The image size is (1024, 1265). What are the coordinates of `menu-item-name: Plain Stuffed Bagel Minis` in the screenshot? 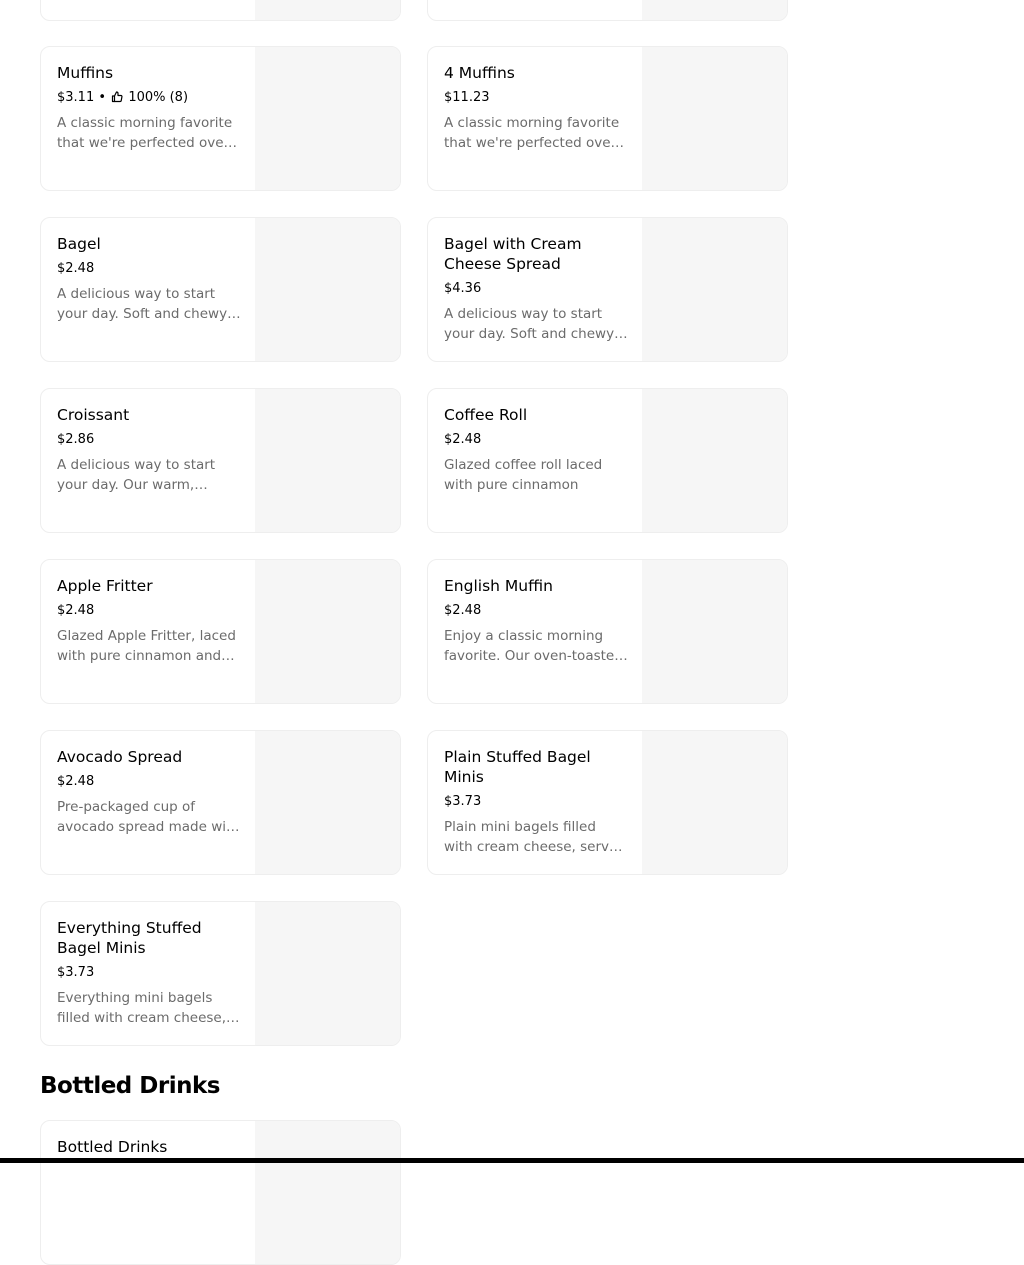 It's located at (517, 767).